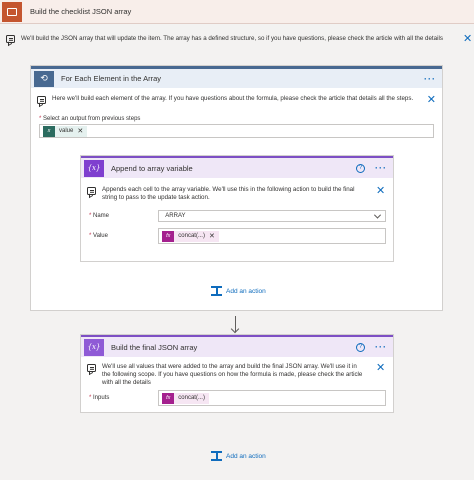 This screenshot has width=474, height=480. What do you see at coordinates (237, 167) in the screenshot?
I see `append-card-header: {x} Append to array variable ? ···` at bounding box center [237, 167].